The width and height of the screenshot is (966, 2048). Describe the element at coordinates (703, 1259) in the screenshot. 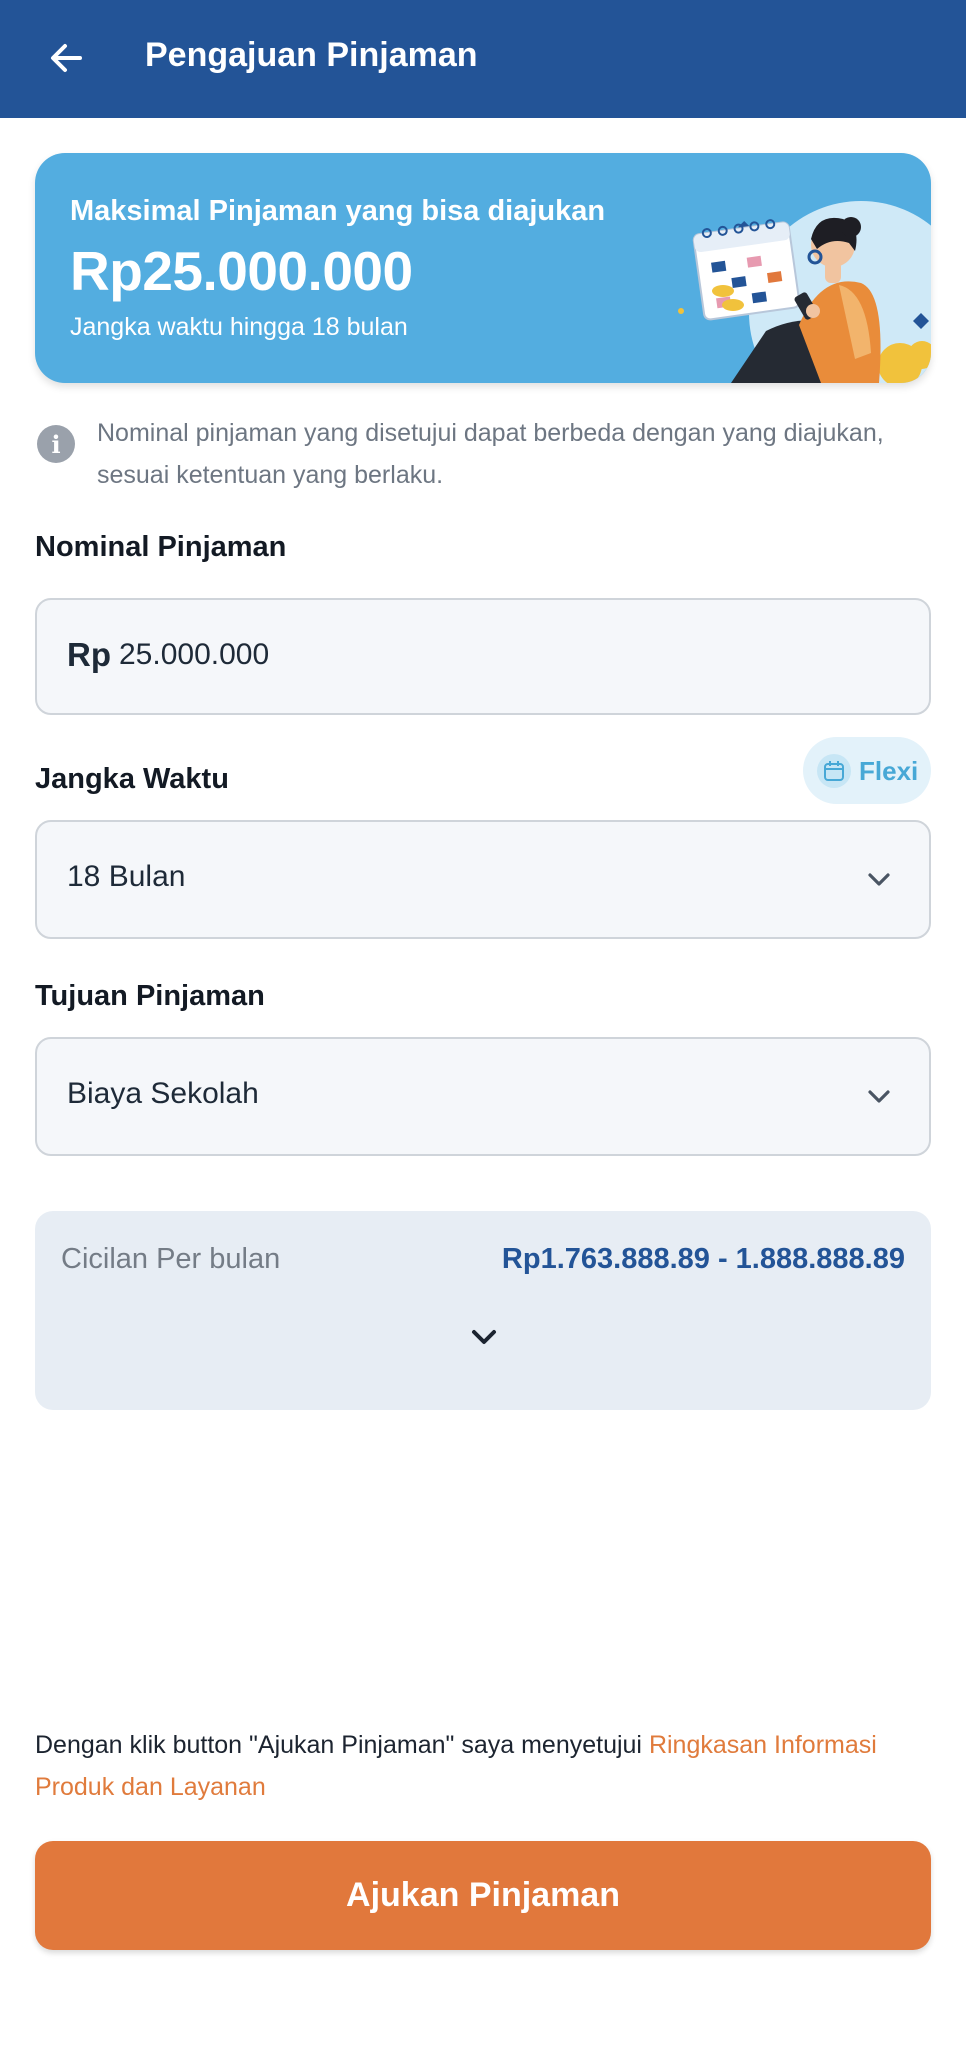

I see `installment-value: Rp1.763.888.89 - 1.888.888.89` at that location.